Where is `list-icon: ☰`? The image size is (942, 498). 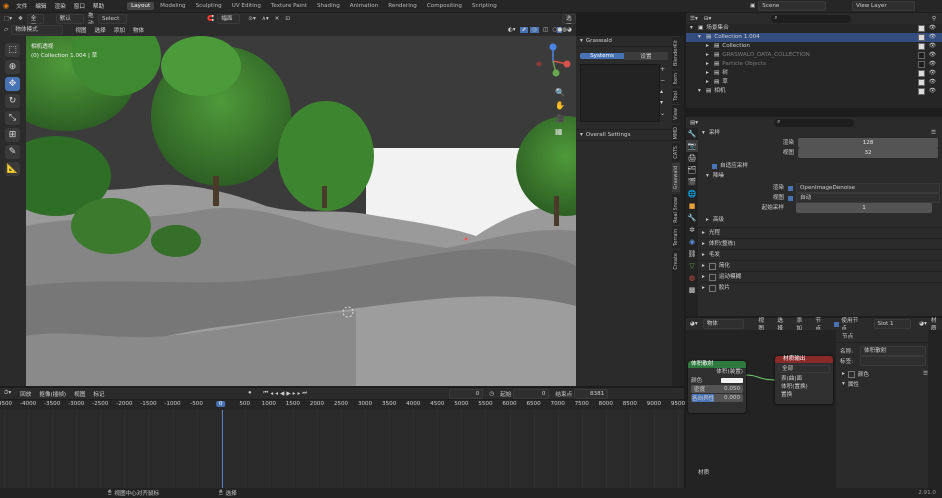 list-icon: ☰ is located at coordinates (933, 133).